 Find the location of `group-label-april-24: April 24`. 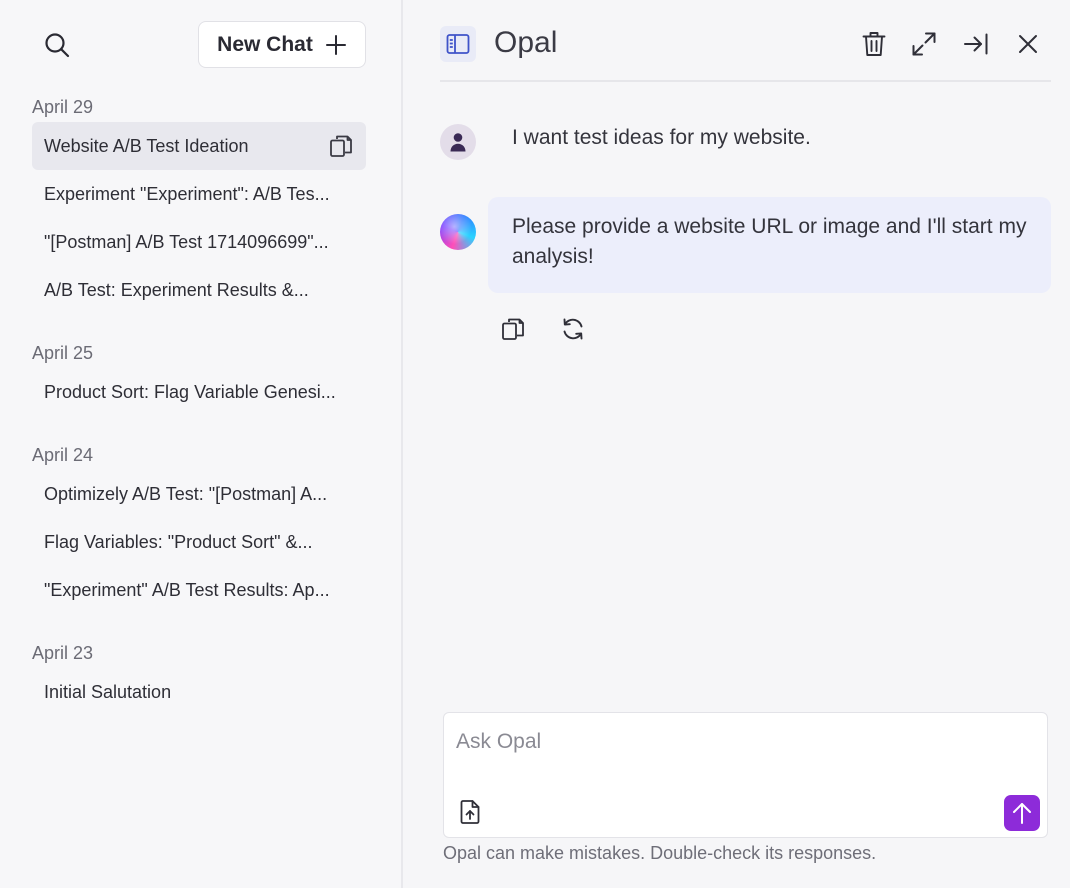

group-label-april-24: April 24 is located at coordinates (63, 455).